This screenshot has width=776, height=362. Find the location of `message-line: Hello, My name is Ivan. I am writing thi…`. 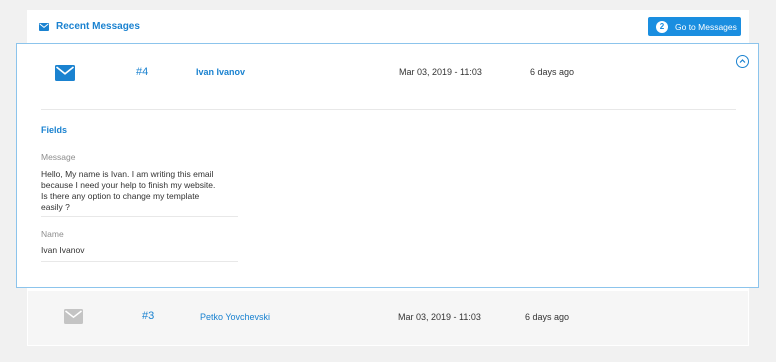

message-line: Hello, My name is Ivan. I am writing thi… is located at coordinates (127, 174).